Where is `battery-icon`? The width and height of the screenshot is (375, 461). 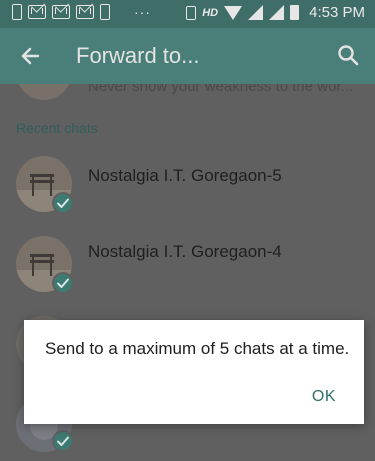 battery-icon is located at coordinates (295, 12).